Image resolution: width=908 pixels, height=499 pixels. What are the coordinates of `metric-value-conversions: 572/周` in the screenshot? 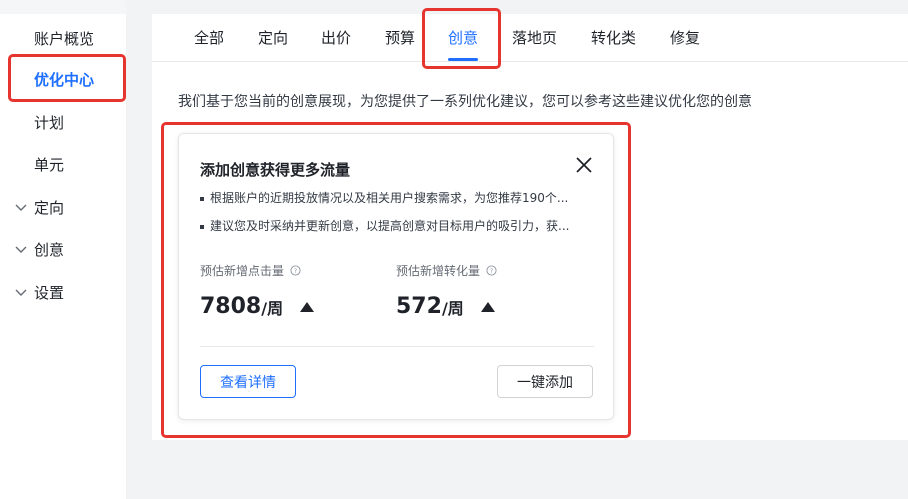 It's located at (446, 306).